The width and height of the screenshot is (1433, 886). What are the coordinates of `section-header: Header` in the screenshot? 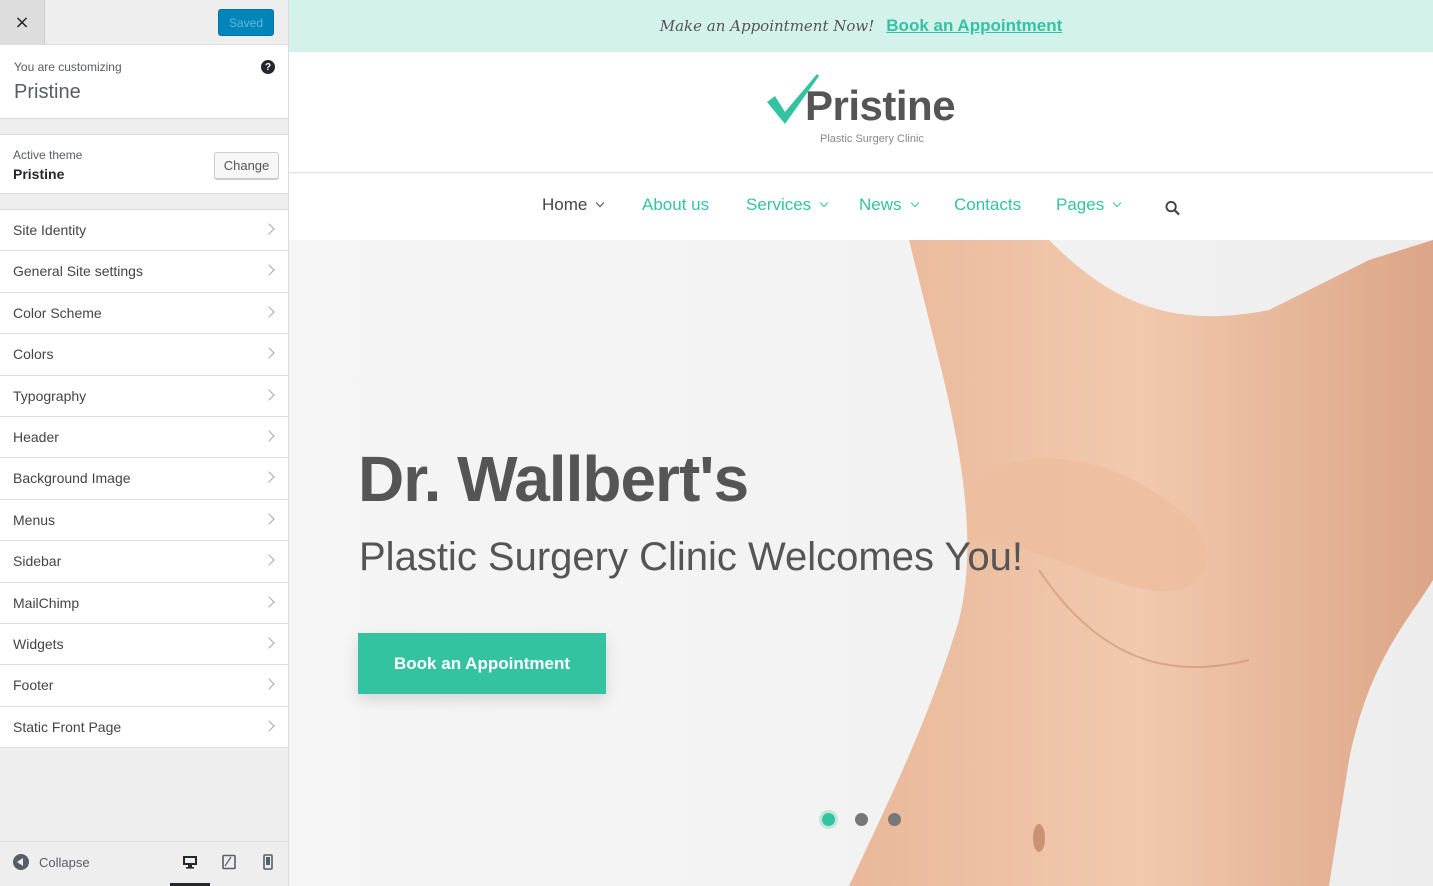 It's located at (144, 437).